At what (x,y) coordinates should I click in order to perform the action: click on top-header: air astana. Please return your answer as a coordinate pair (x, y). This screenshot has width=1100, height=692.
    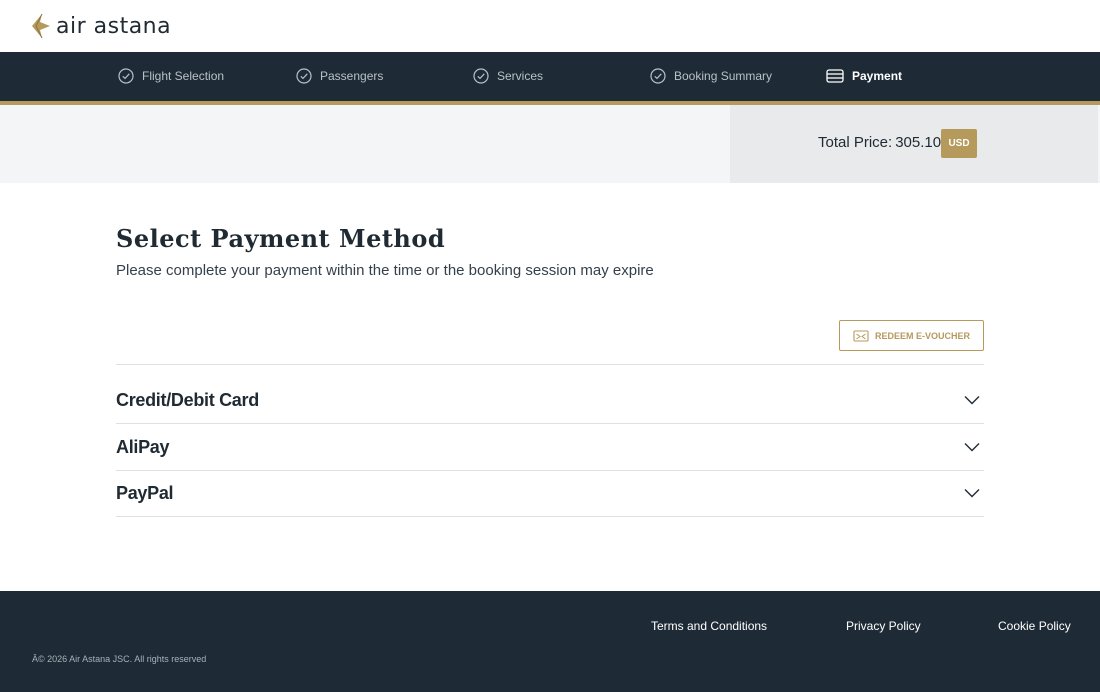
    Looking at the image, I should click on (550, 26).